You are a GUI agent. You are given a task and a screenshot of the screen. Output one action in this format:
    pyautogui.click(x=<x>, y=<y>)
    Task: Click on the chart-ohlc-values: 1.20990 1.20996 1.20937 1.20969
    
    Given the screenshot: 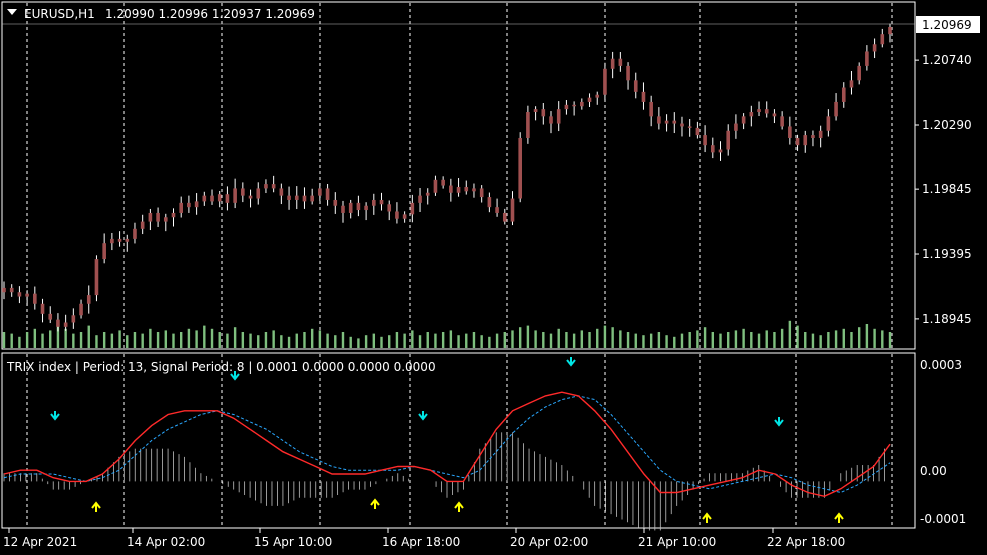 What is the action you would take?
    pyautogui.click(x=210, y=14)
    